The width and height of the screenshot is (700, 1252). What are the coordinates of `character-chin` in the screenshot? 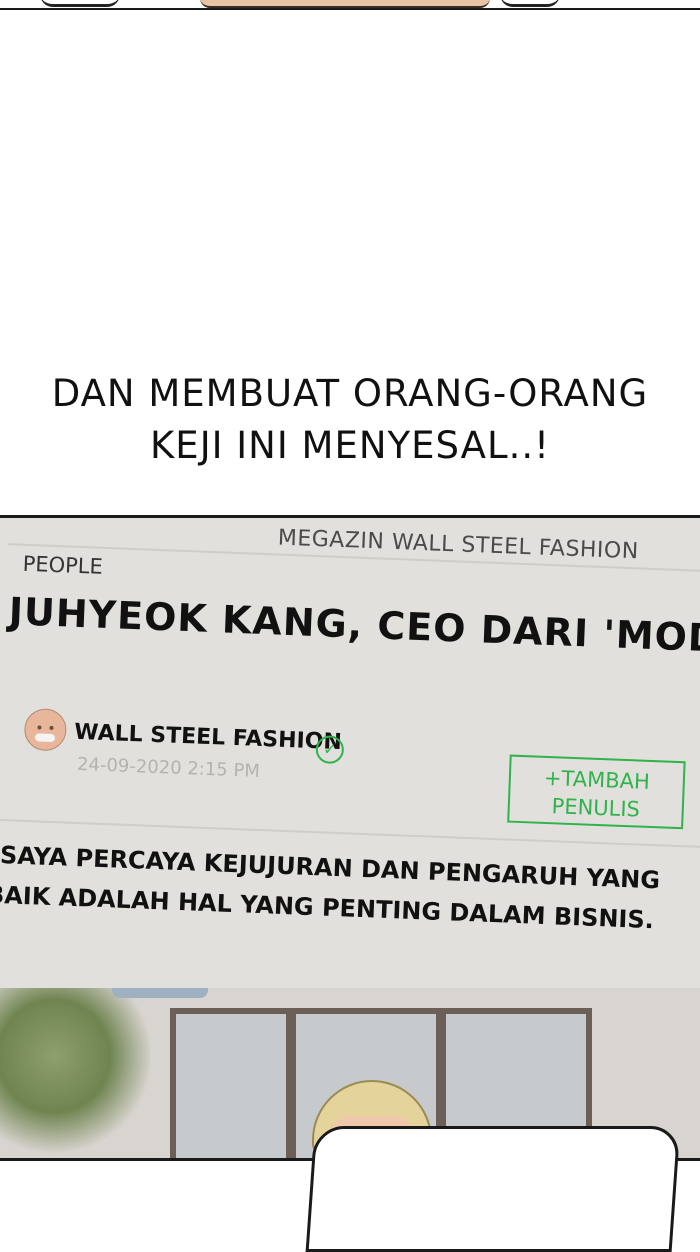 It's located at (345, 4).